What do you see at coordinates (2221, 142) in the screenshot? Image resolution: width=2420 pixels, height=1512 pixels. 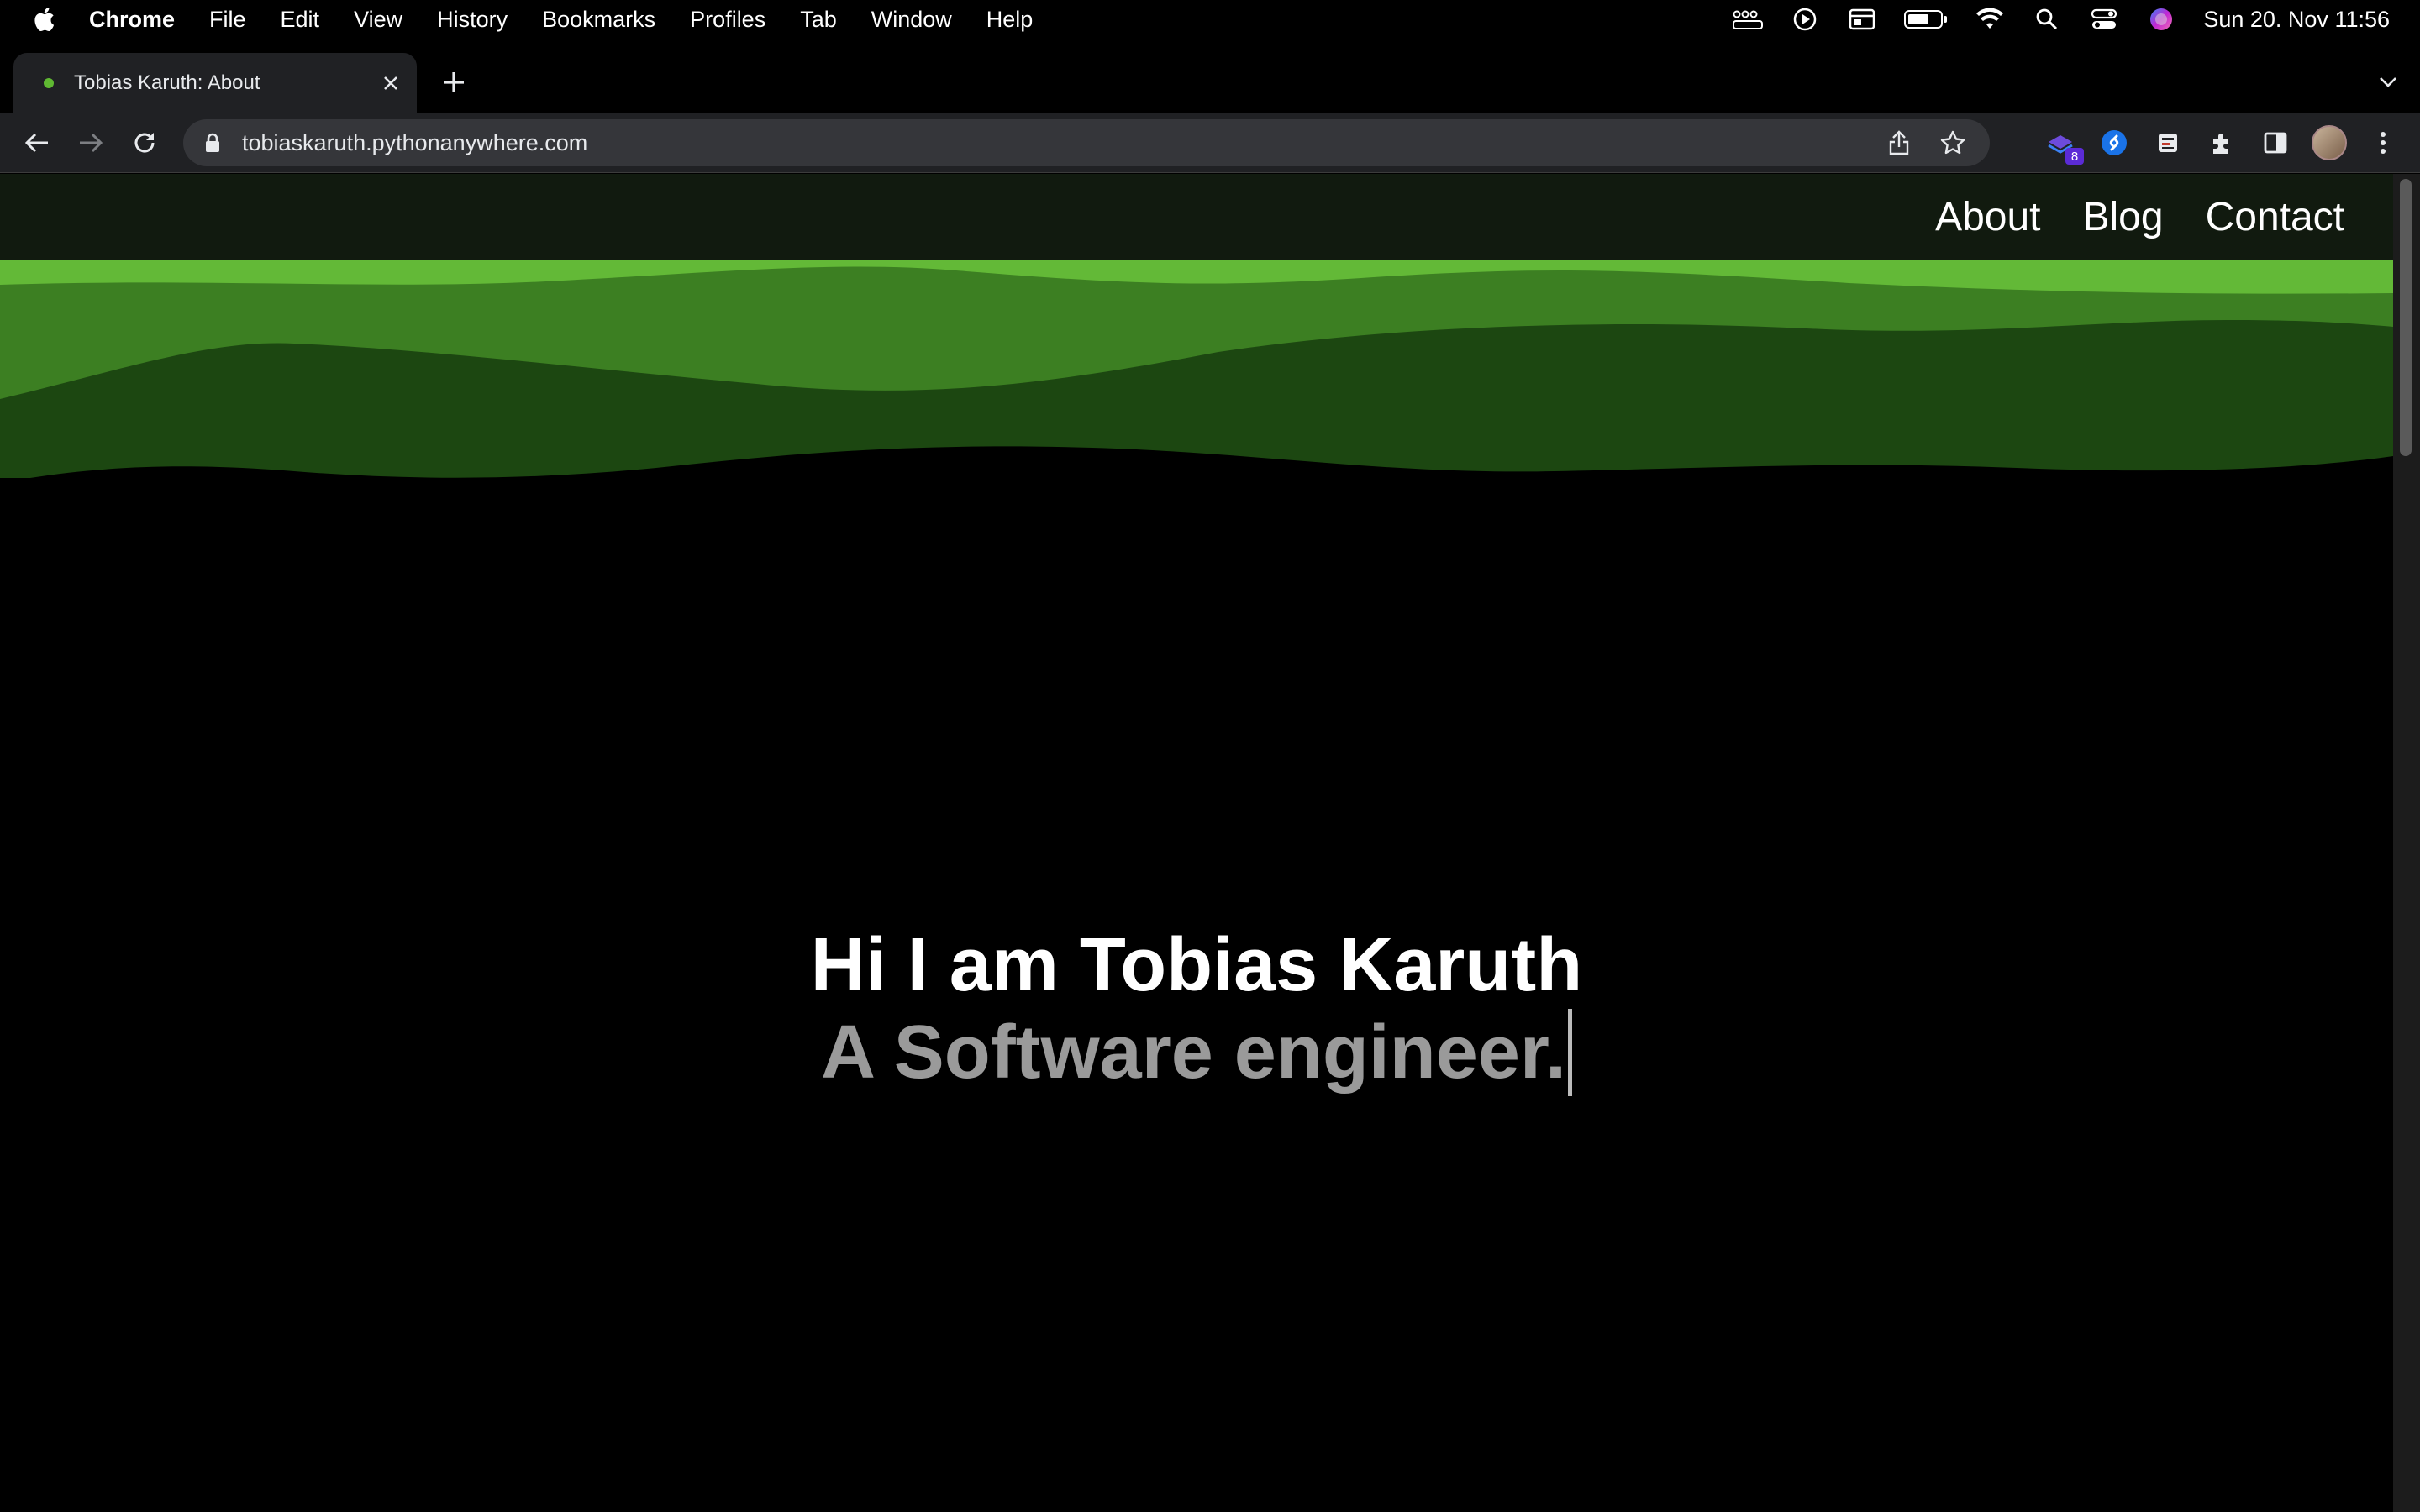 I see `extensions-puzzle-icon` at bounding box center [2221, 142].